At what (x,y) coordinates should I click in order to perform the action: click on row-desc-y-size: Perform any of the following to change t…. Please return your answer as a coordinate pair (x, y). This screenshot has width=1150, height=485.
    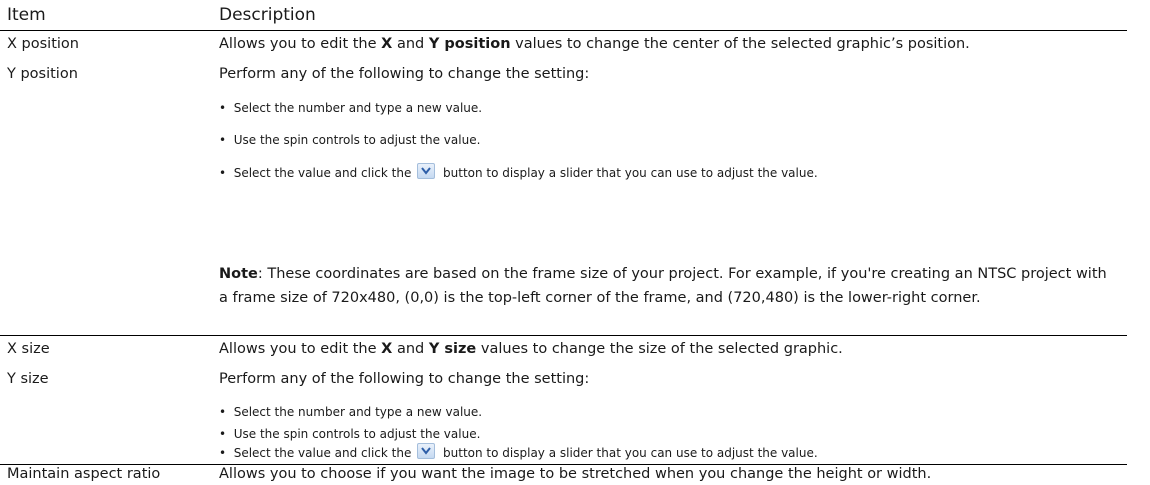
    Looking at the image, I should click on (404, 379).